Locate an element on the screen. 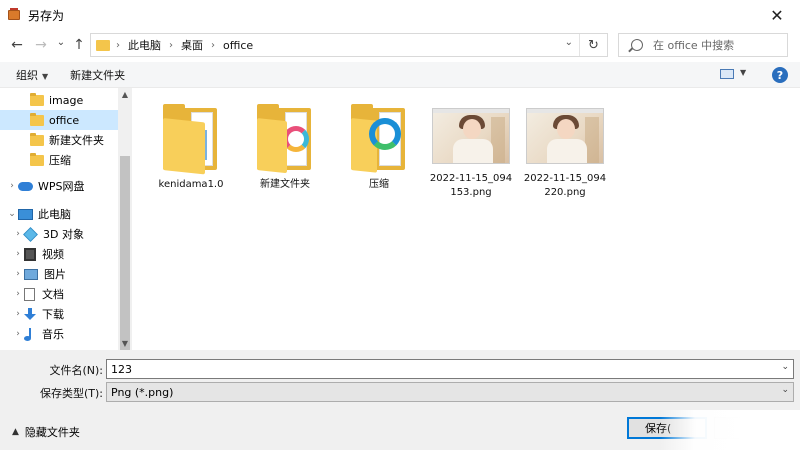 The width and height of the screenshot is (800, 450). sidebar-item-office: office is located at coordinates (59, 120).